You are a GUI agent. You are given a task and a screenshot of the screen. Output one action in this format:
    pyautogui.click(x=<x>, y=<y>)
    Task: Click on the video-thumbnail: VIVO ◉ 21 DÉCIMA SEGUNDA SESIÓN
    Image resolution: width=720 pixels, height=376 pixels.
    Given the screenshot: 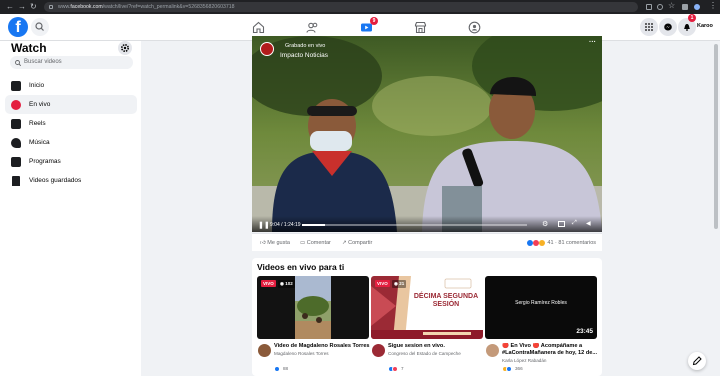 What is the action you would take?
    pyautogui.click(x=427, y=307)
    